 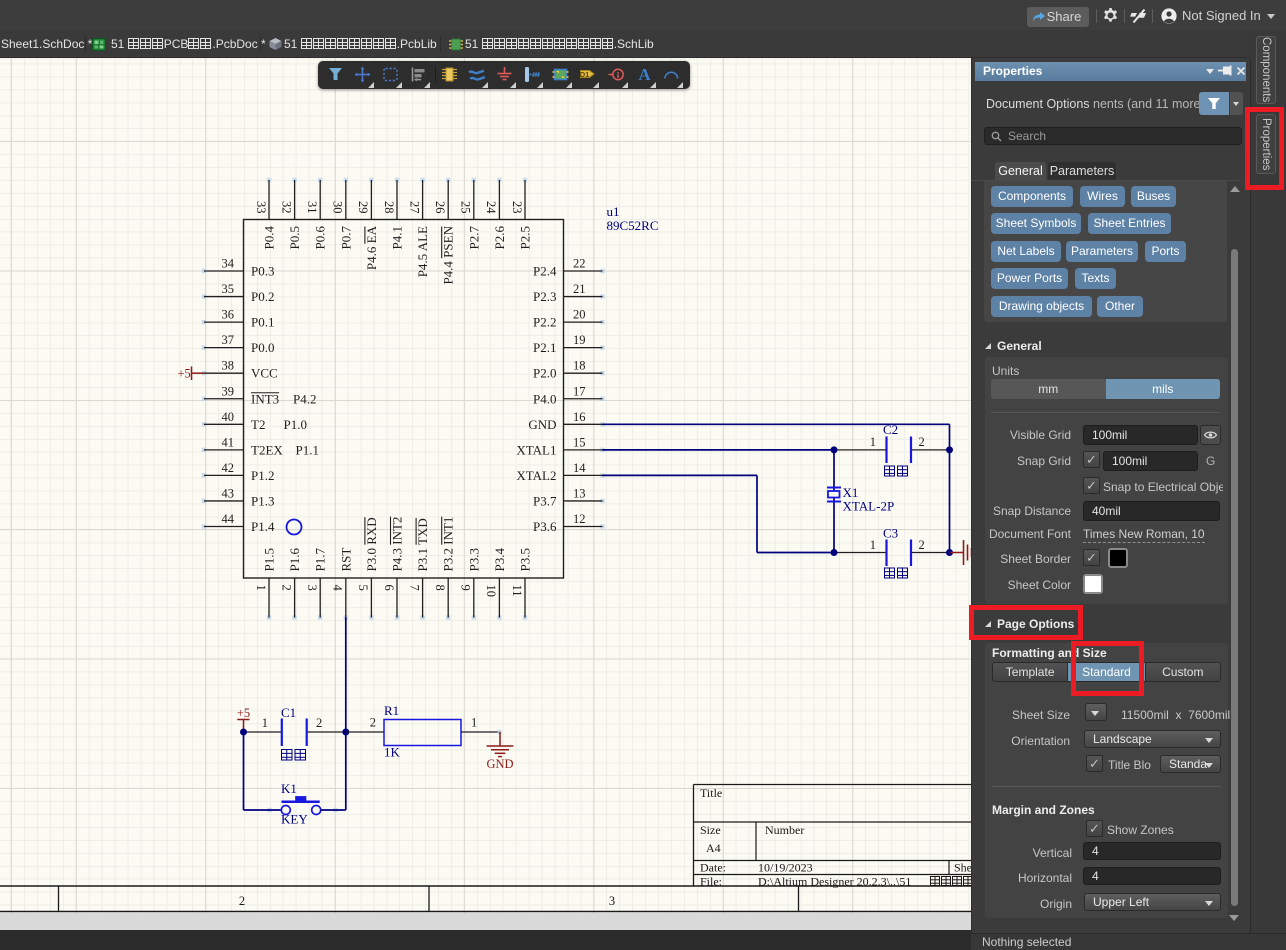 I want to click on svg-text: 33, so click(x=261, y=207).